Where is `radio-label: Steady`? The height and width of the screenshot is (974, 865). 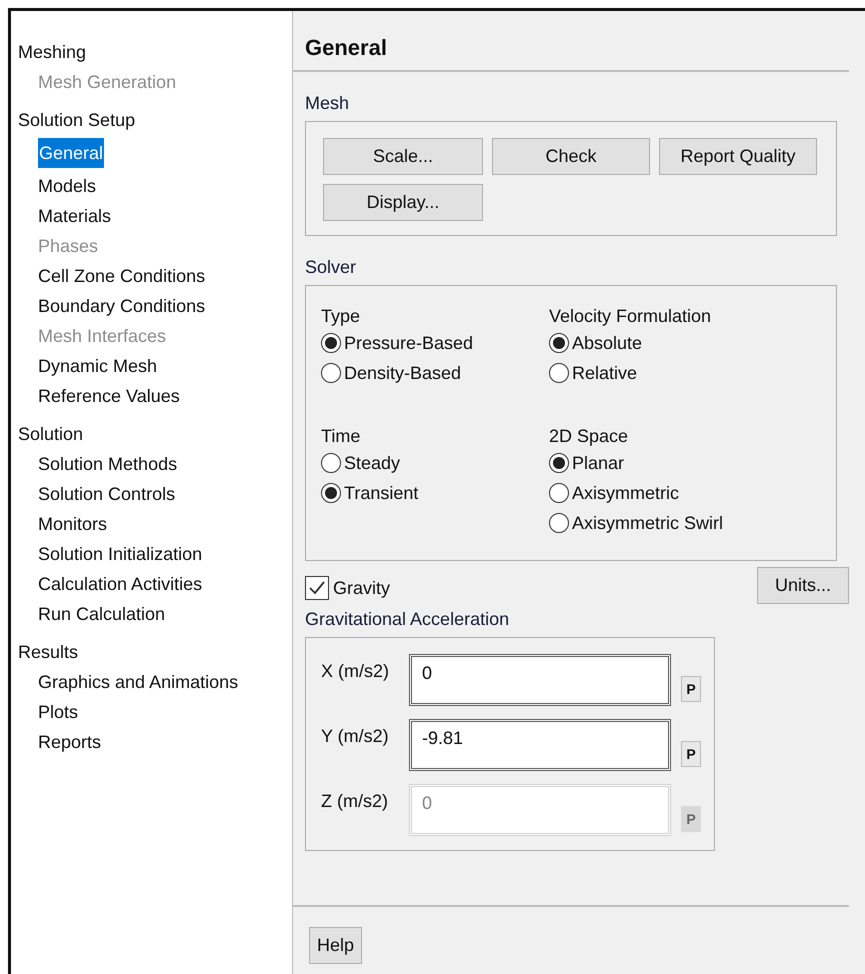 radio-label: Steady is located at coordinates (372, 463).